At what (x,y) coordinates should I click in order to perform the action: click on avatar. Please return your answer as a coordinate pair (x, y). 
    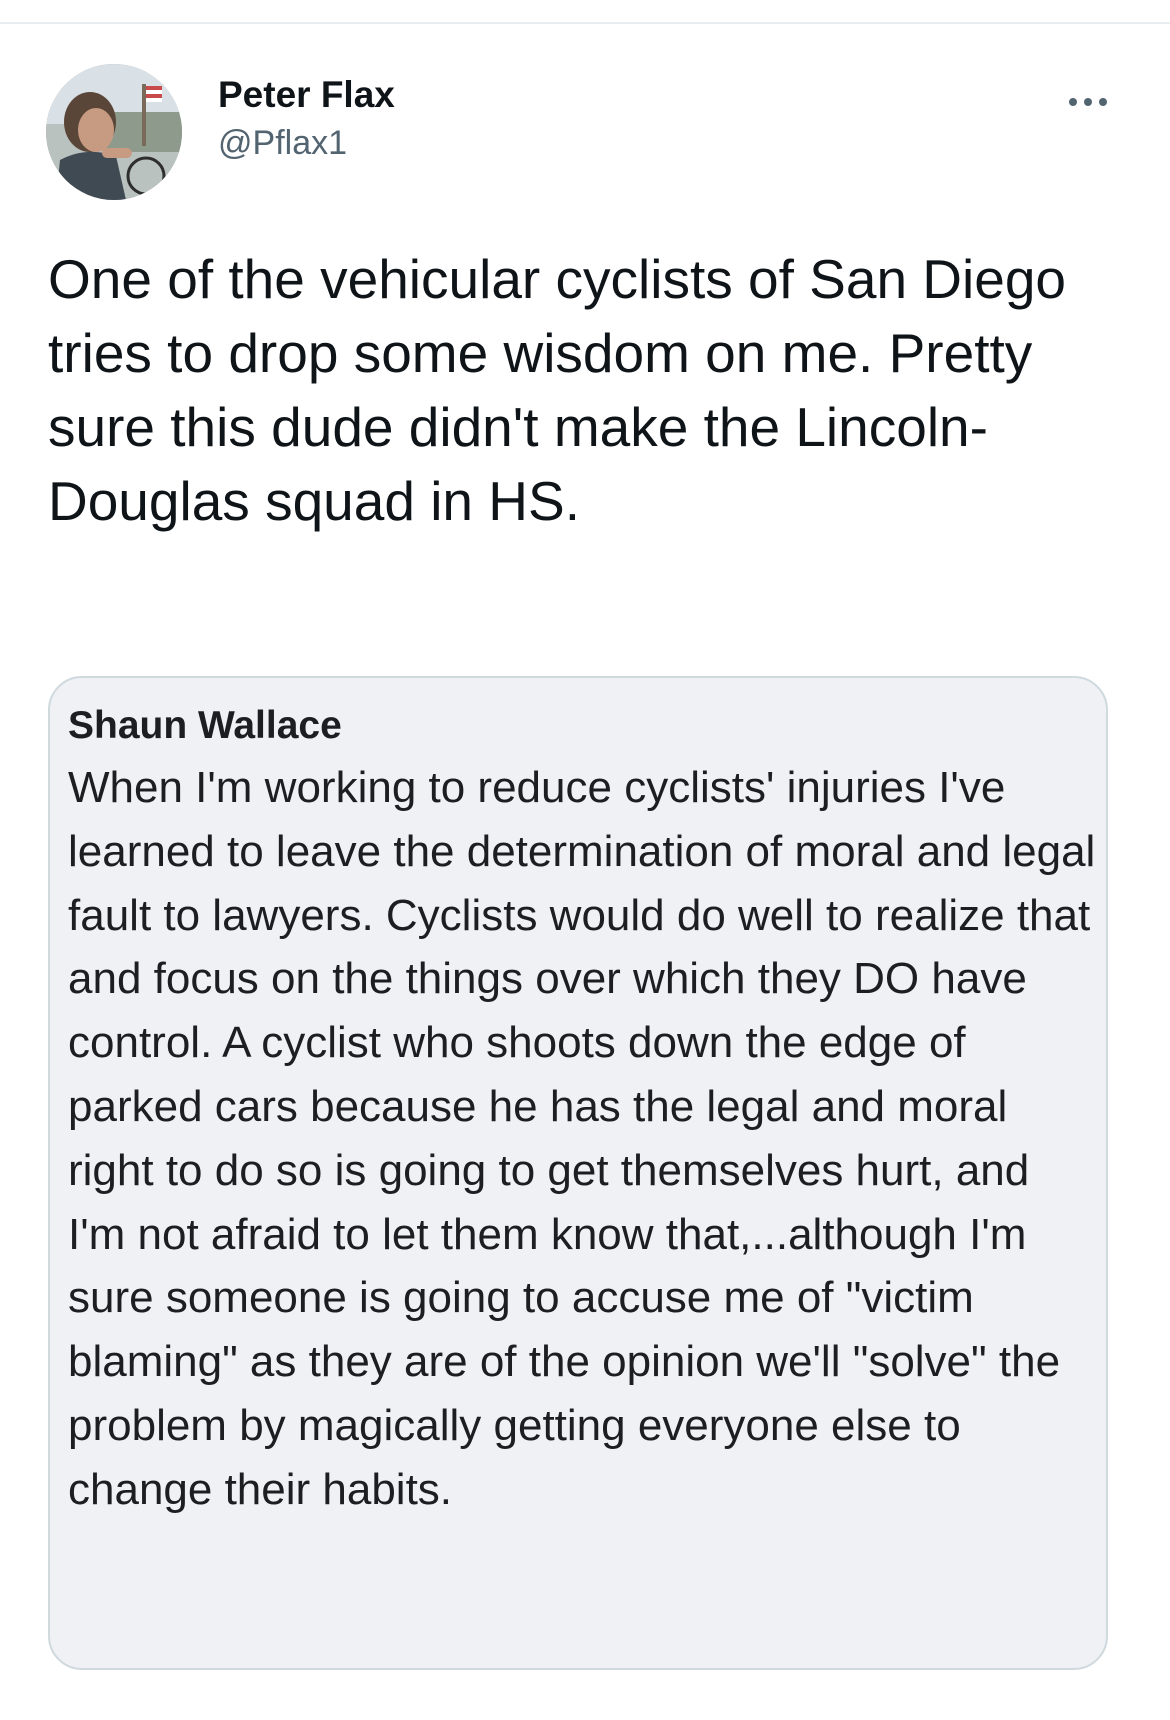
    Looking at the image, I should click on (114, 132).